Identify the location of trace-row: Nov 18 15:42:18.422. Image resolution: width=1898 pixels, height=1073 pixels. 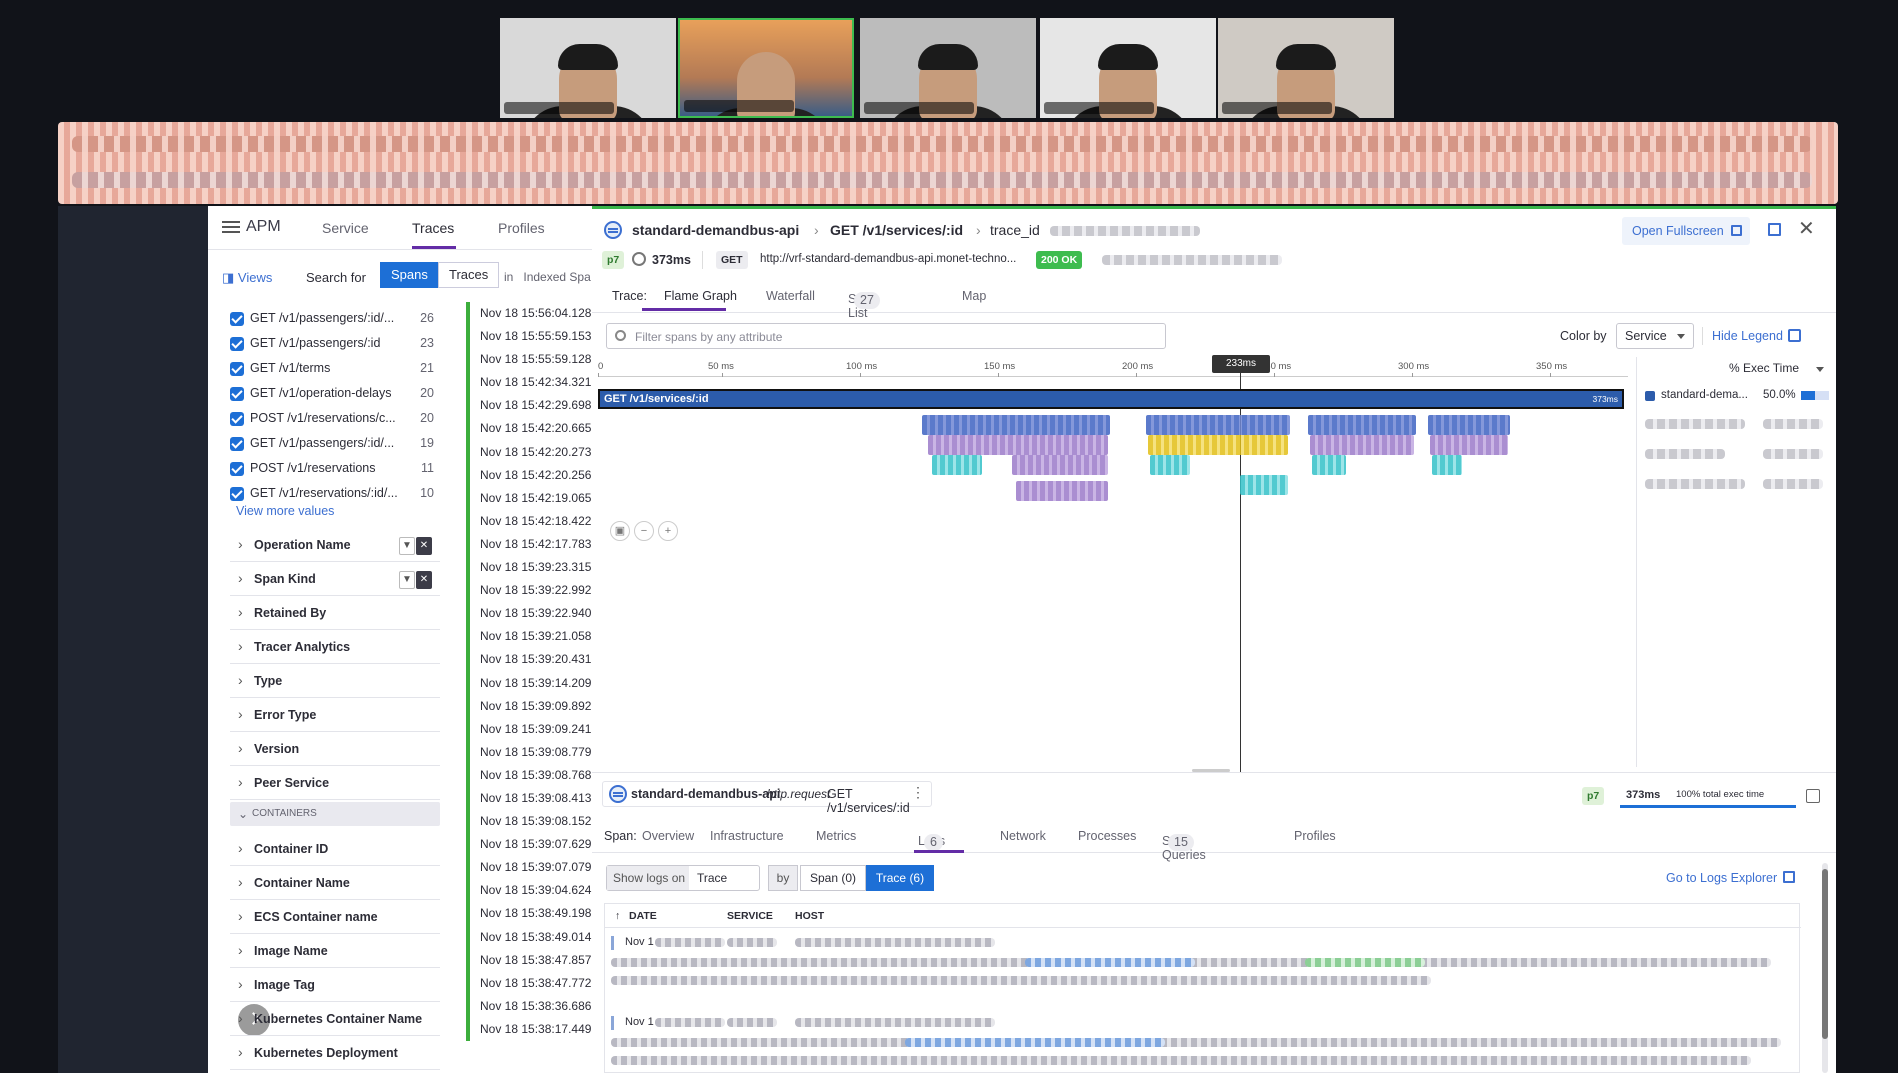
(529, 521).